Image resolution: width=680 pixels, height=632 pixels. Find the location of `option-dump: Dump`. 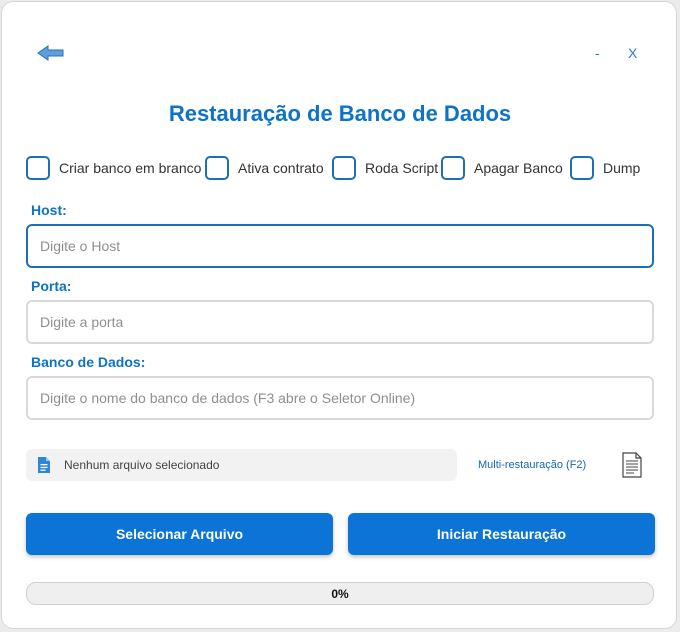

option-dump: Dump is located at coordinates (605, 168).